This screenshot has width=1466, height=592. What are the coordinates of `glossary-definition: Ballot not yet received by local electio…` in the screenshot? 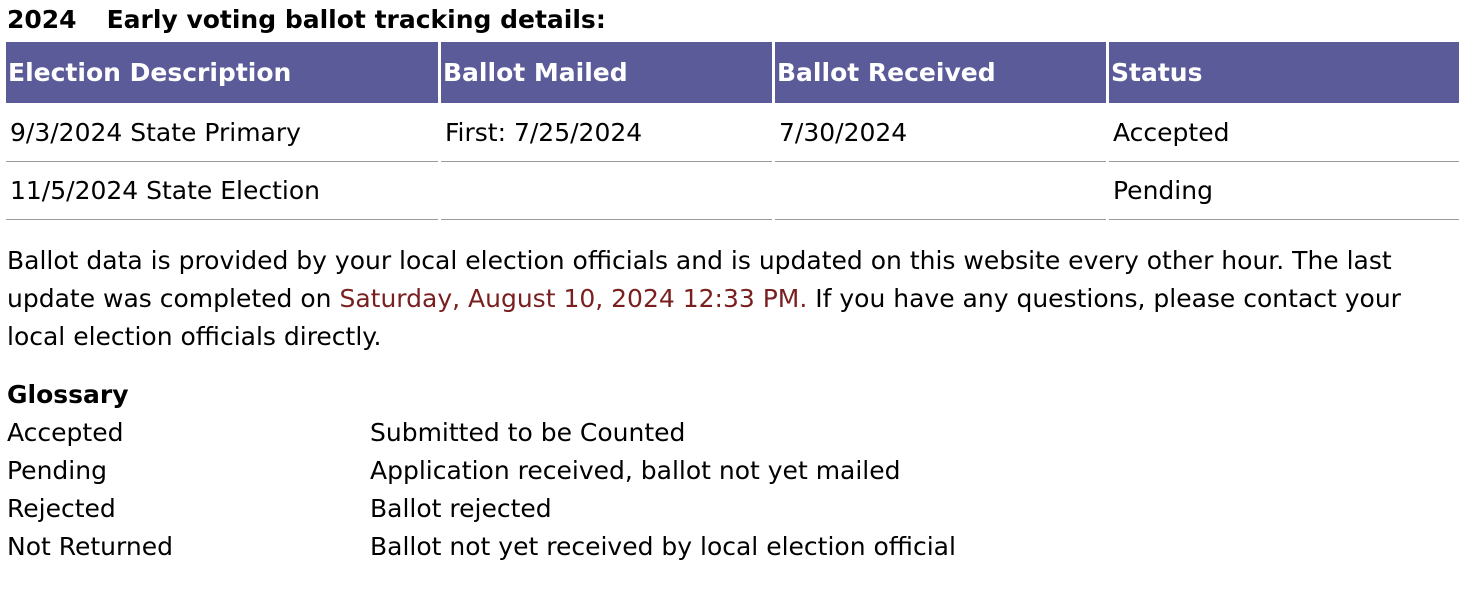 It's located at (663, 546).